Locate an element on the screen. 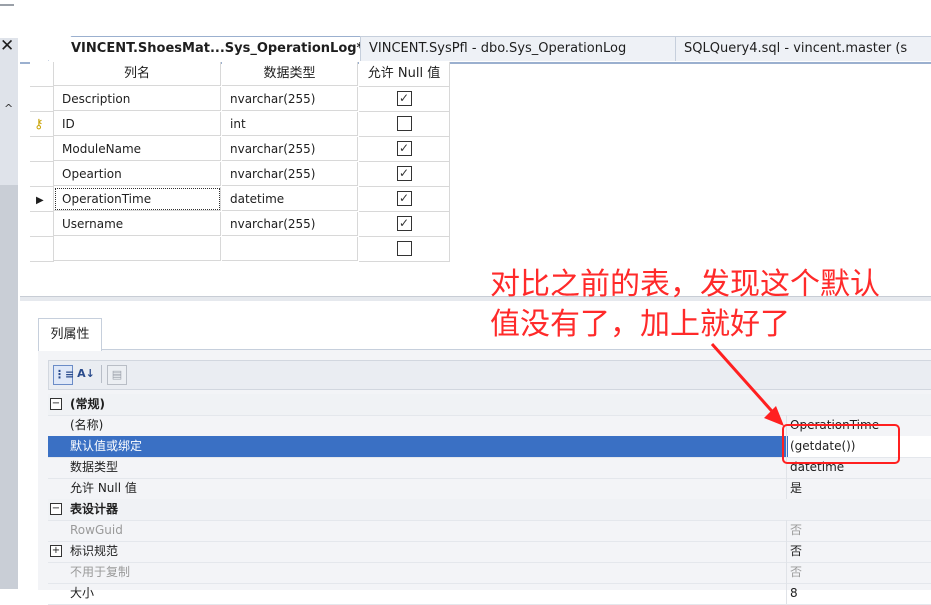  cell-column-name: ModuleName is located at coordinates (137, 149).